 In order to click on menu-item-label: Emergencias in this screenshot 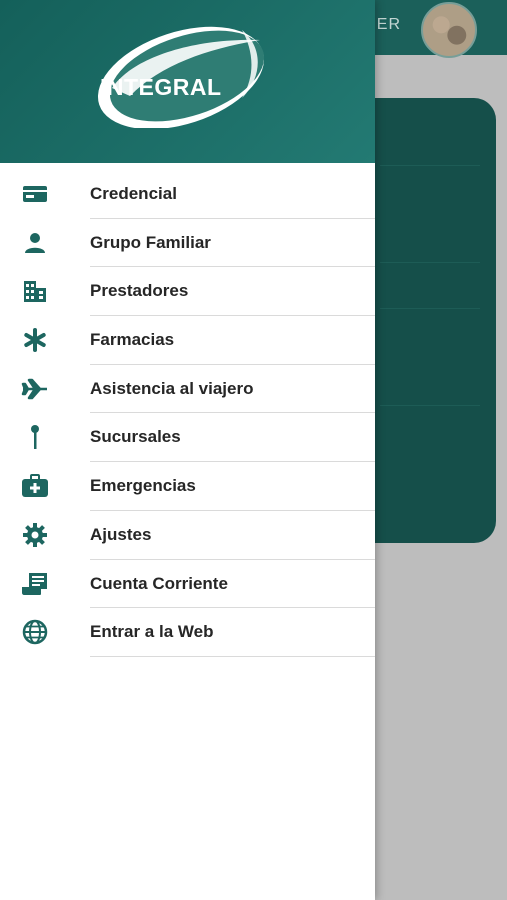, I will do `click(143, 486)`.